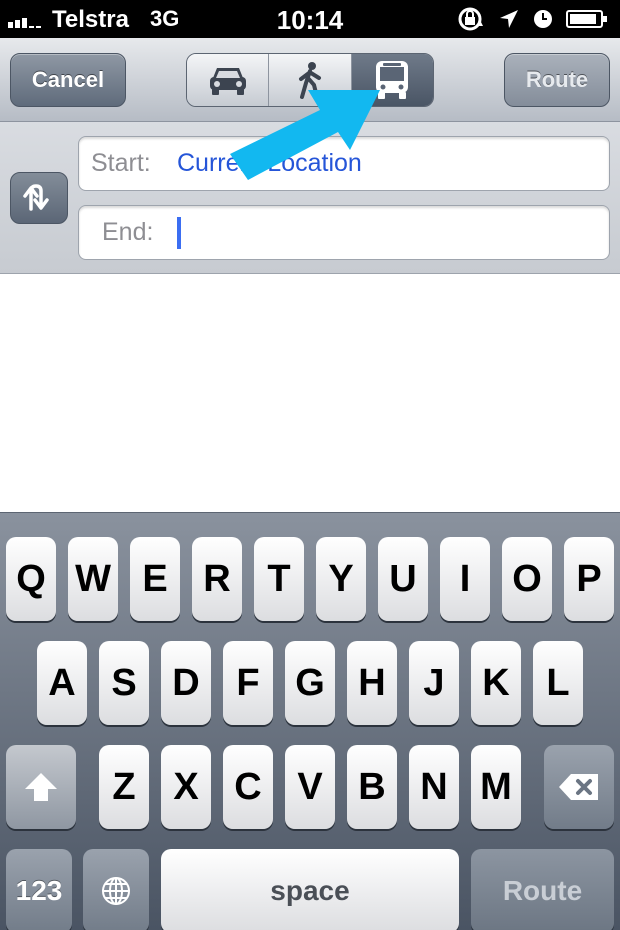 This screenshot has width=620, height=930. I want to click on end-field: End:, so click(344, 232).